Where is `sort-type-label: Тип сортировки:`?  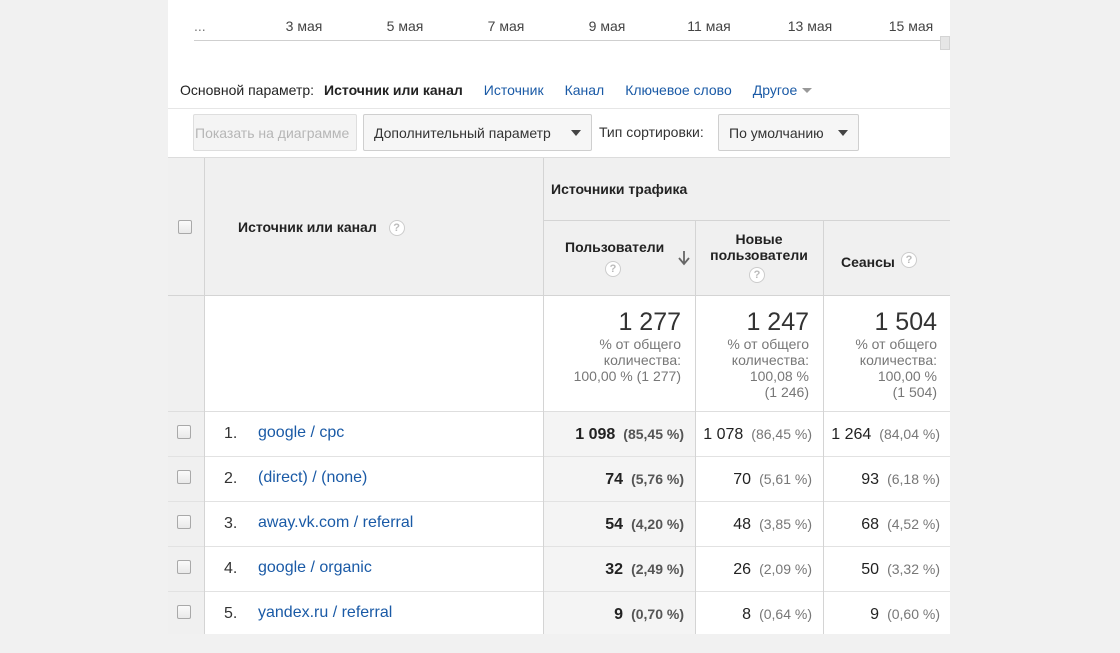 sort-type-label: Тип сортировки: is located at coordinates (651, 132).